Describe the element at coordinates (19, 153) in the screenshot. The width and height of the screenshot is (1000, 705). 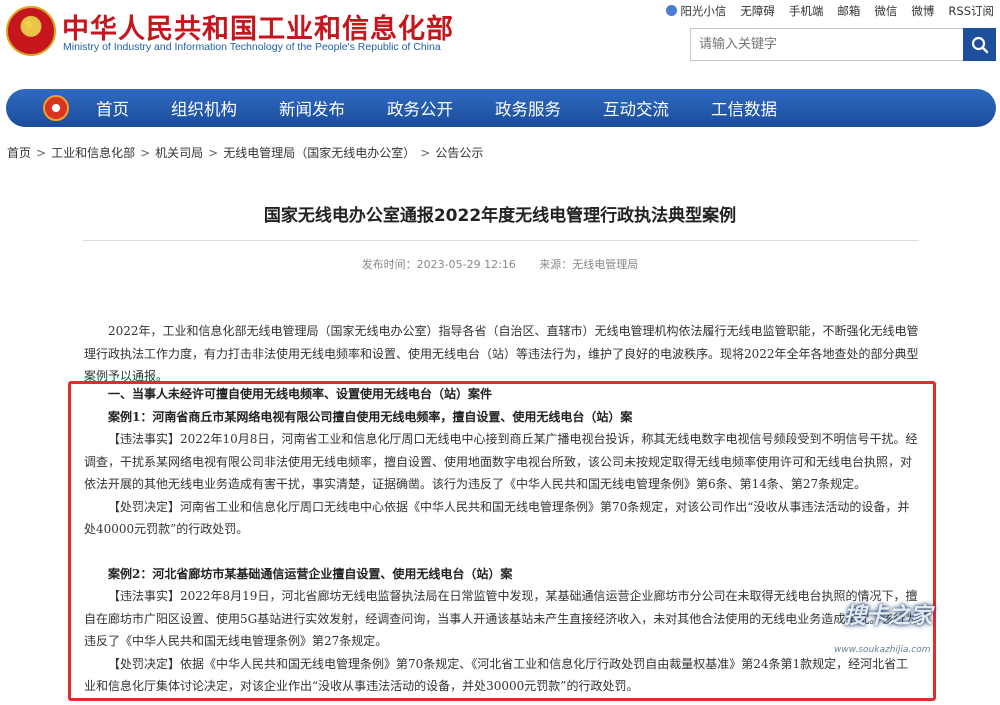
I see `breadcrumb-home: 首页` at that location.